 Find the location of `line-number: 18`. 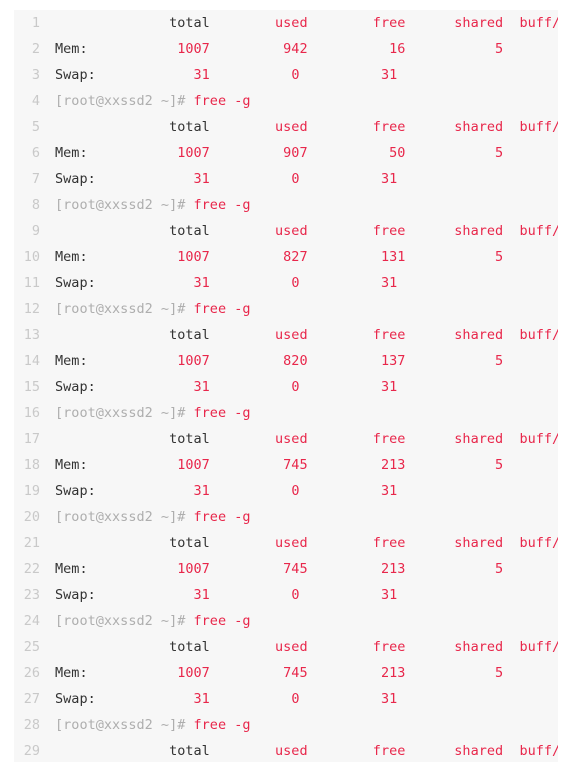

line-number: 18 is located at coordinates (31, 465).